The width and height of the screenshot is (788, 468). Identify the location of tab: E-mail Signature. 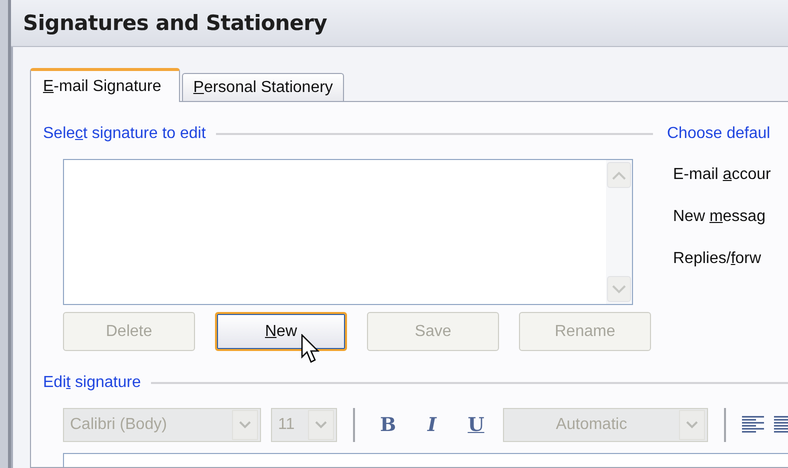
(105, 85).